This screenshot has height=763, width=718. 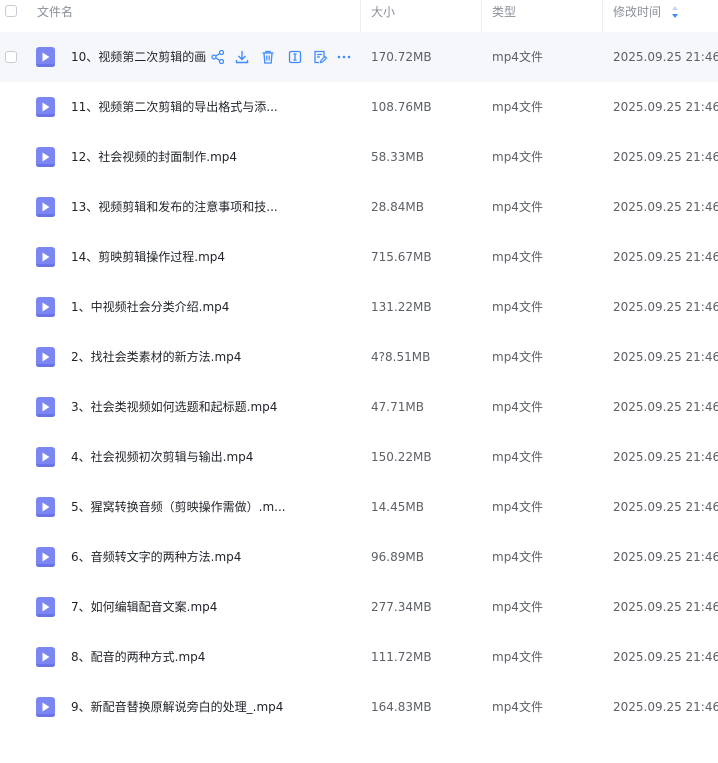 I want to click on file-size: 150.22MB, so click(x=401, y=457).